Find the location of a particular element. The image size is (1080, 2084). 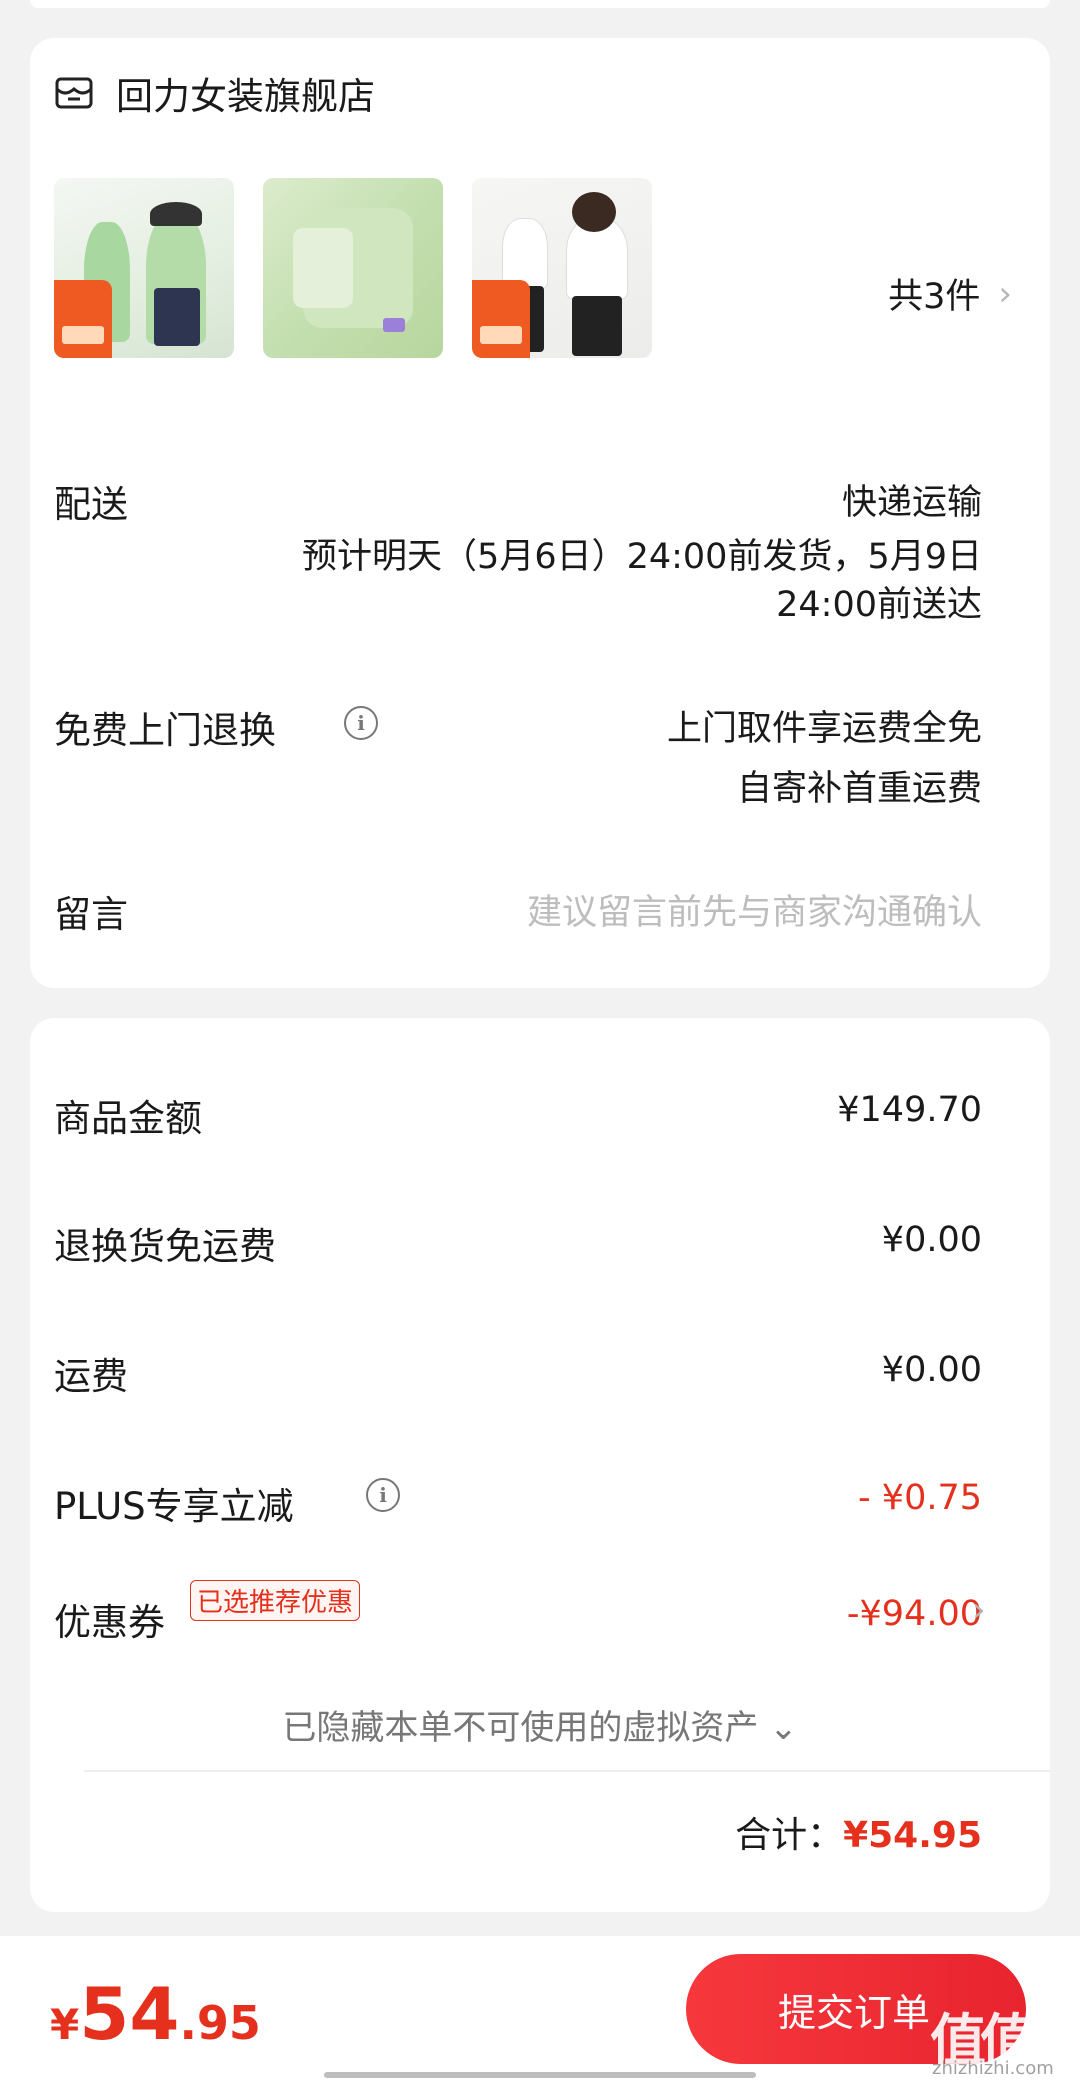

return-ship-label: 退换货免运费 is located at coordinates (165, 1246).